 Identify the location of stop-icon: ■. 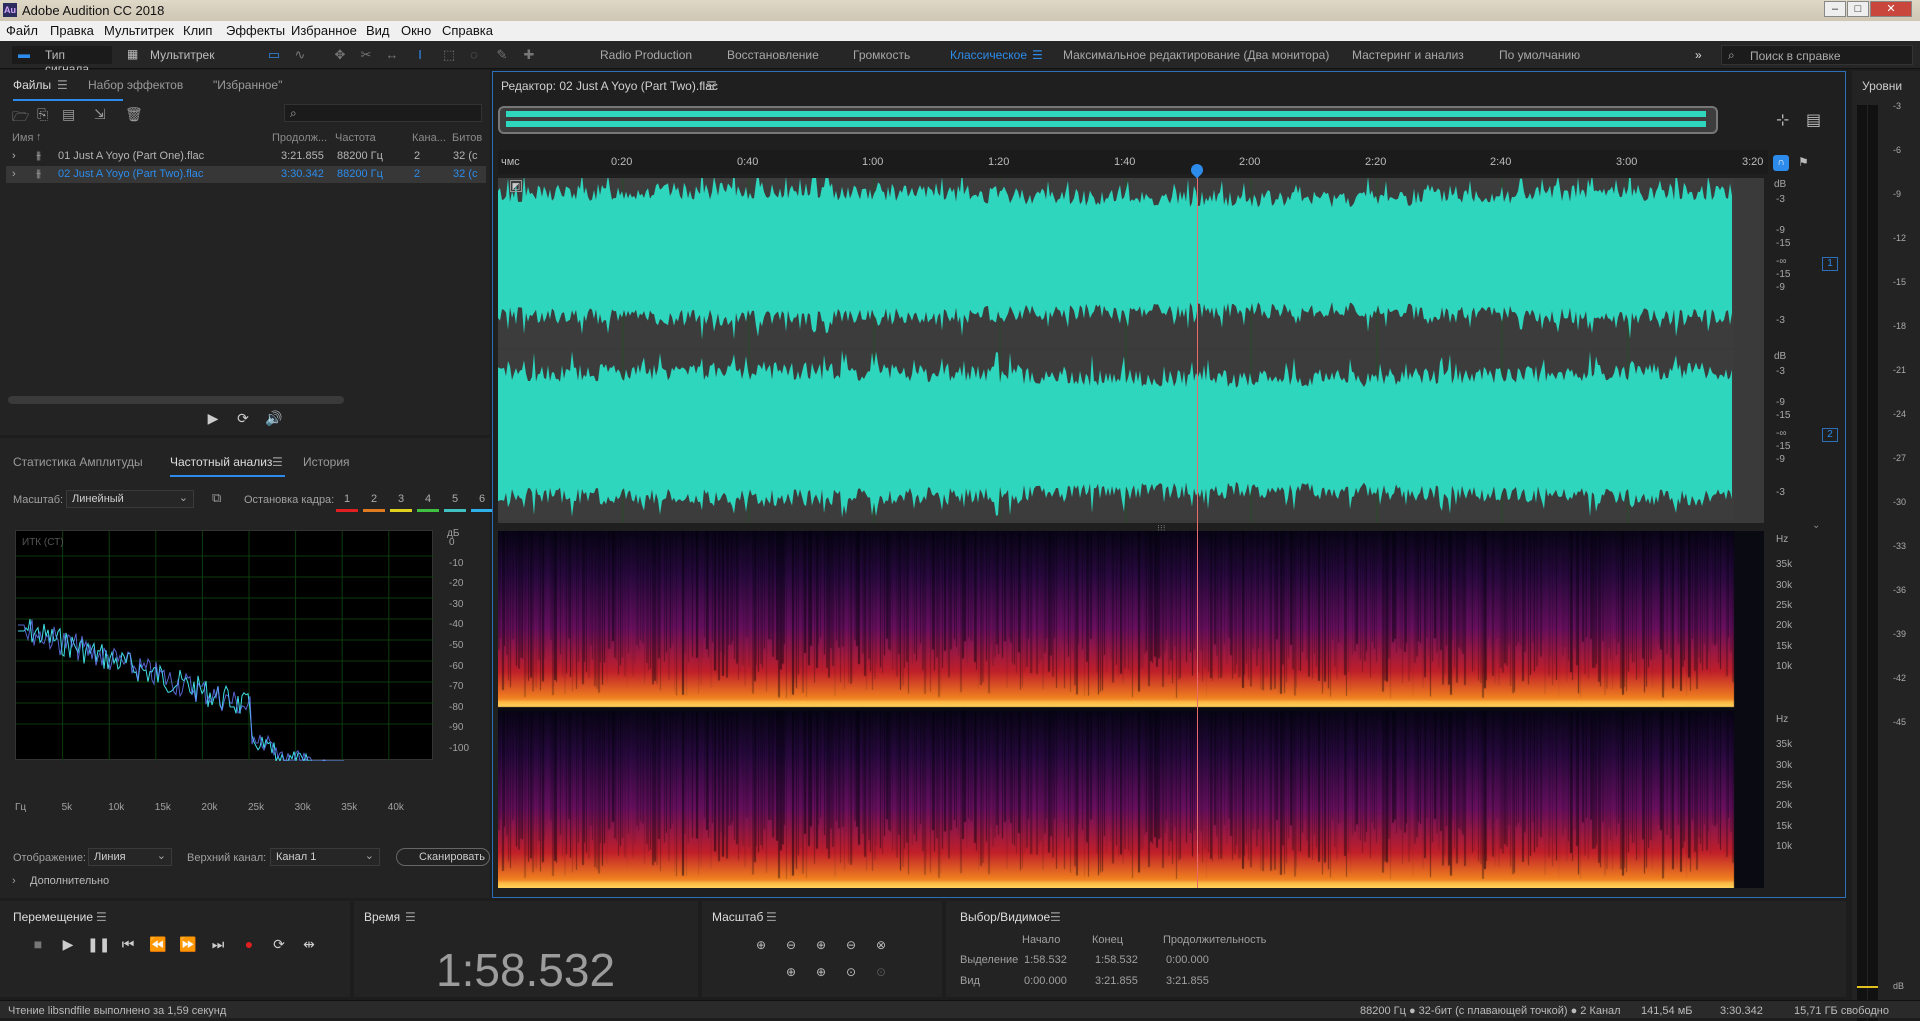
(38, 944).